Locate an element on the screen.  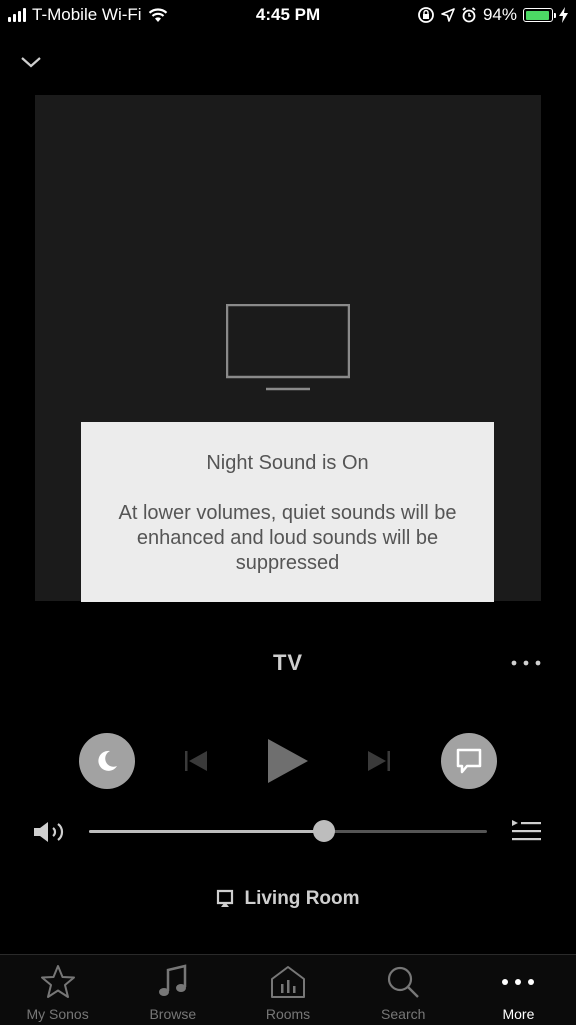
room-speaker-icon is located at coordinates (225, 898).